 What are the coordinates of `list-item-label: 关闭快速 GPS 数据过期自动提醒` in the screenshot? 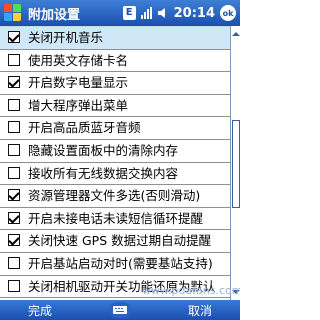 It's located at (120, 241).